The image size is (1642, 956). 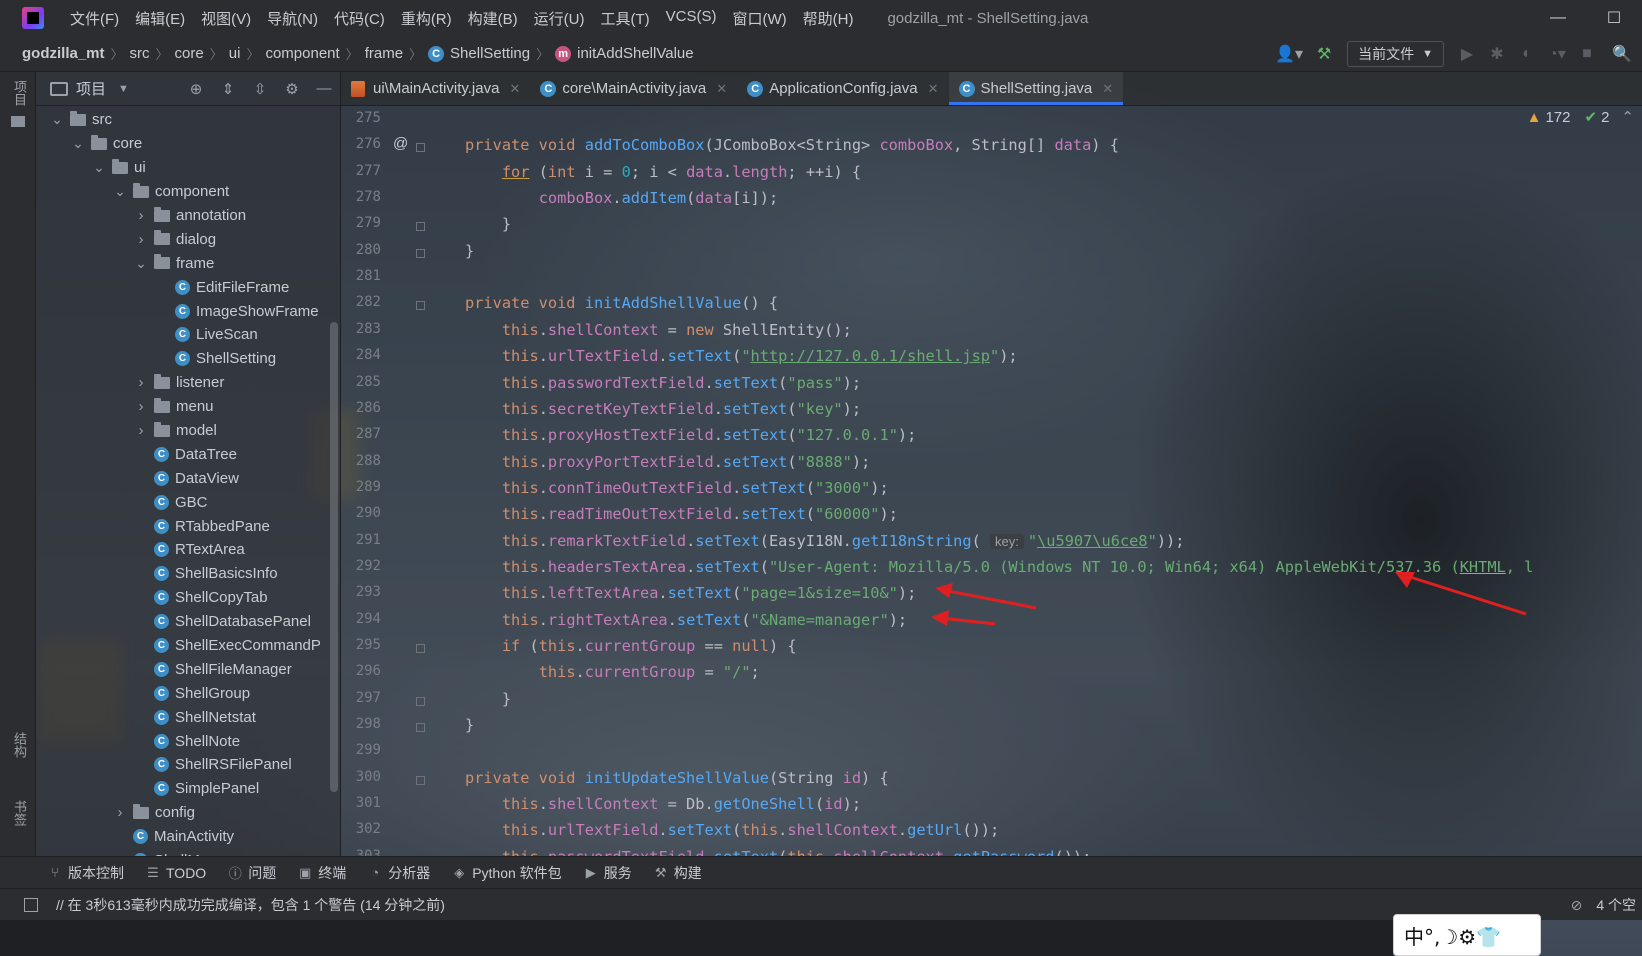 What do you see at coordinates (1587, 54) in the screenshot?
I see `stop-icon: ■` at bounding box center [1587, 54].